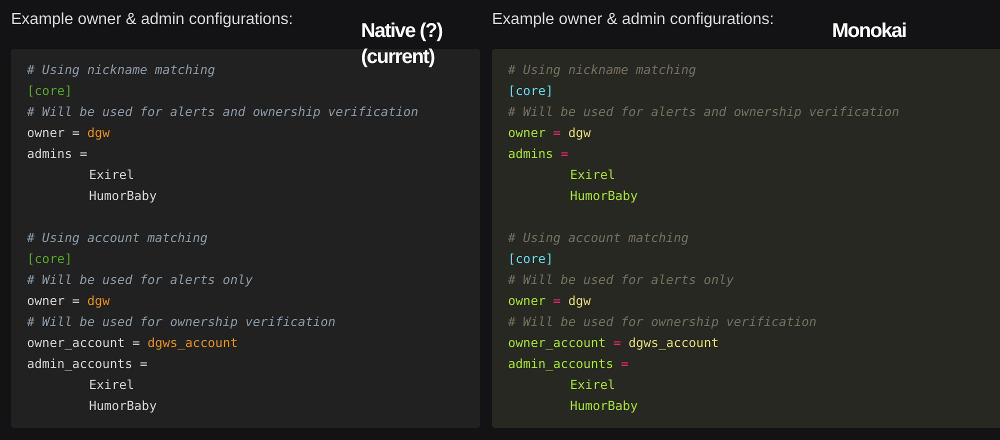  Describe the element at coordinates (397, 57) in the screenshot. I see `annotation-label: (current)` at that location.